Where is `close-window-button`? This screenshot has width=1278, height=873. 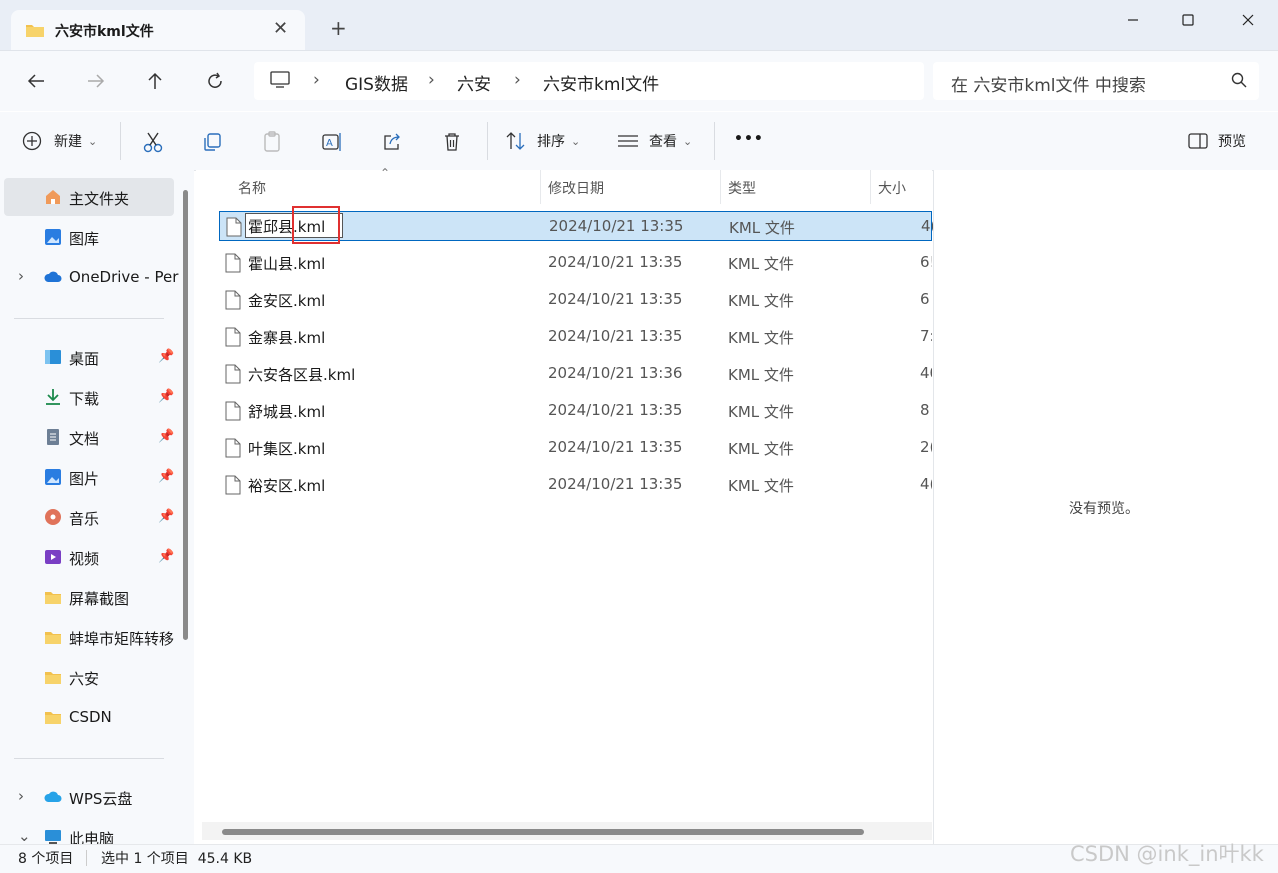 close-window-button is located at coordinates (1248, 20).